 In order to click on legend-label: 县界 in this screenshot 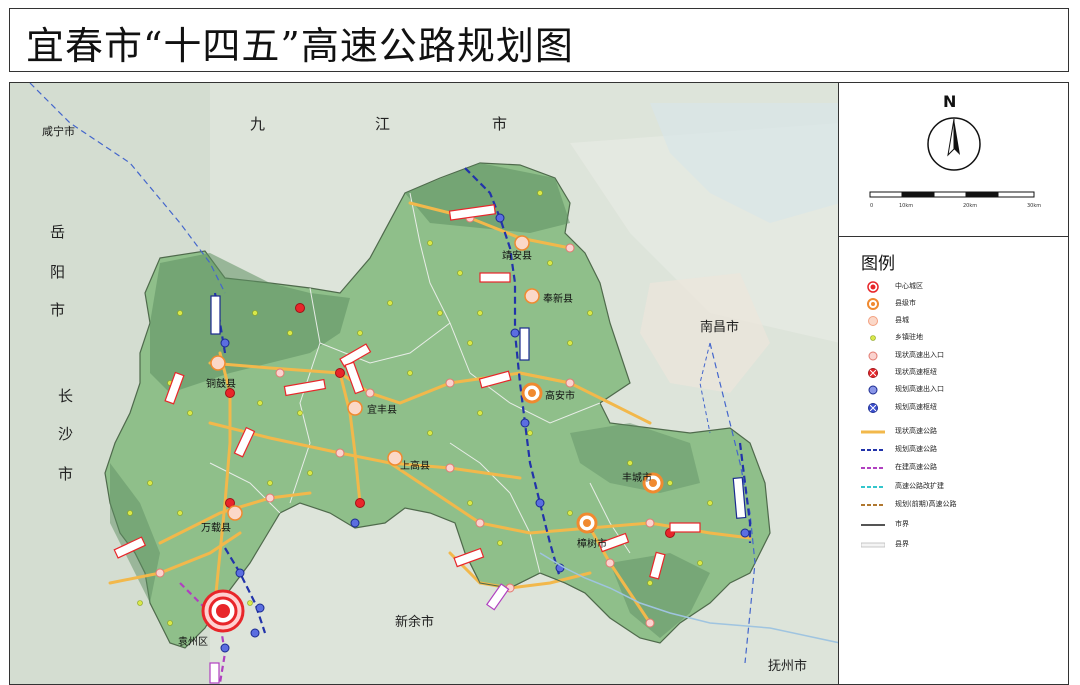, I will do `click(902, 544)`.